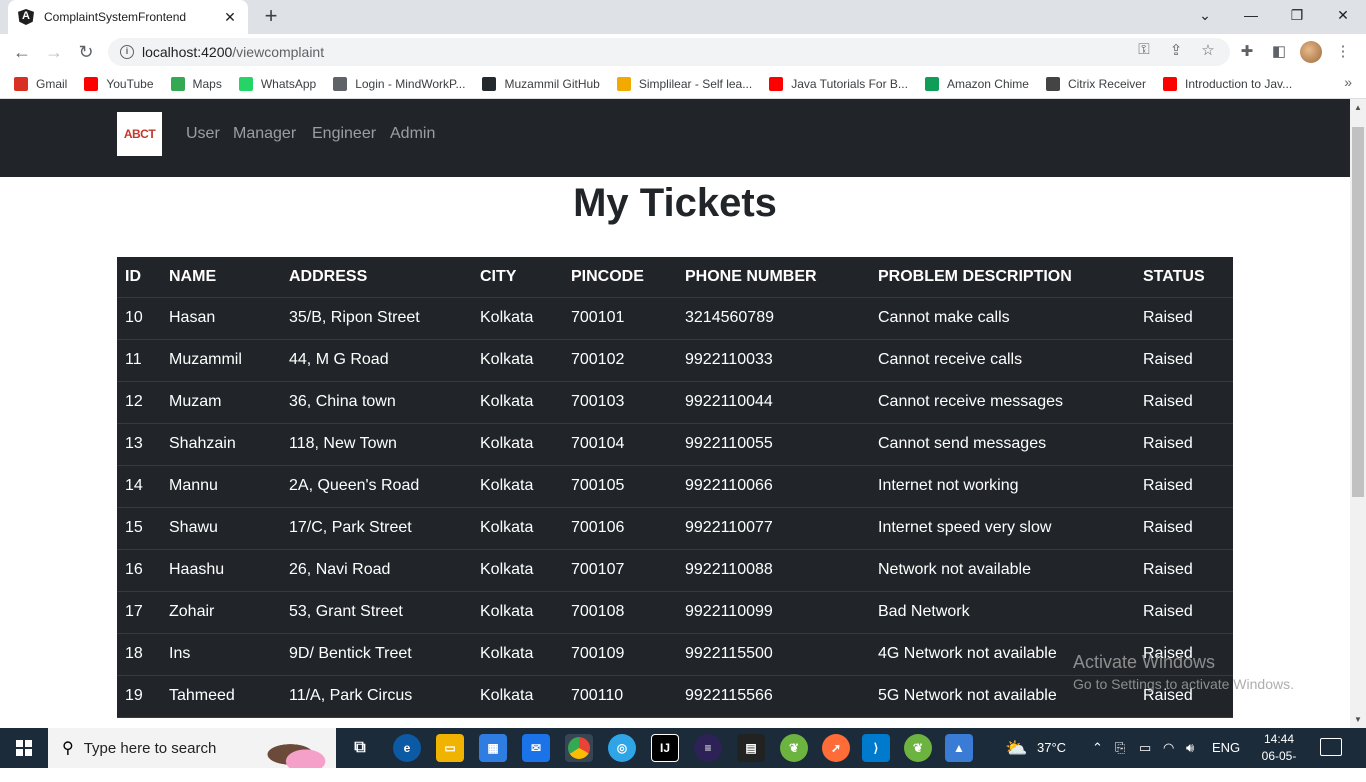 The width and height of the screenshot is (1366, 782). Describe the element at coordinates (918, 748) in the screenshot. I see `spring-tool-2-icon: ❦` at that location.